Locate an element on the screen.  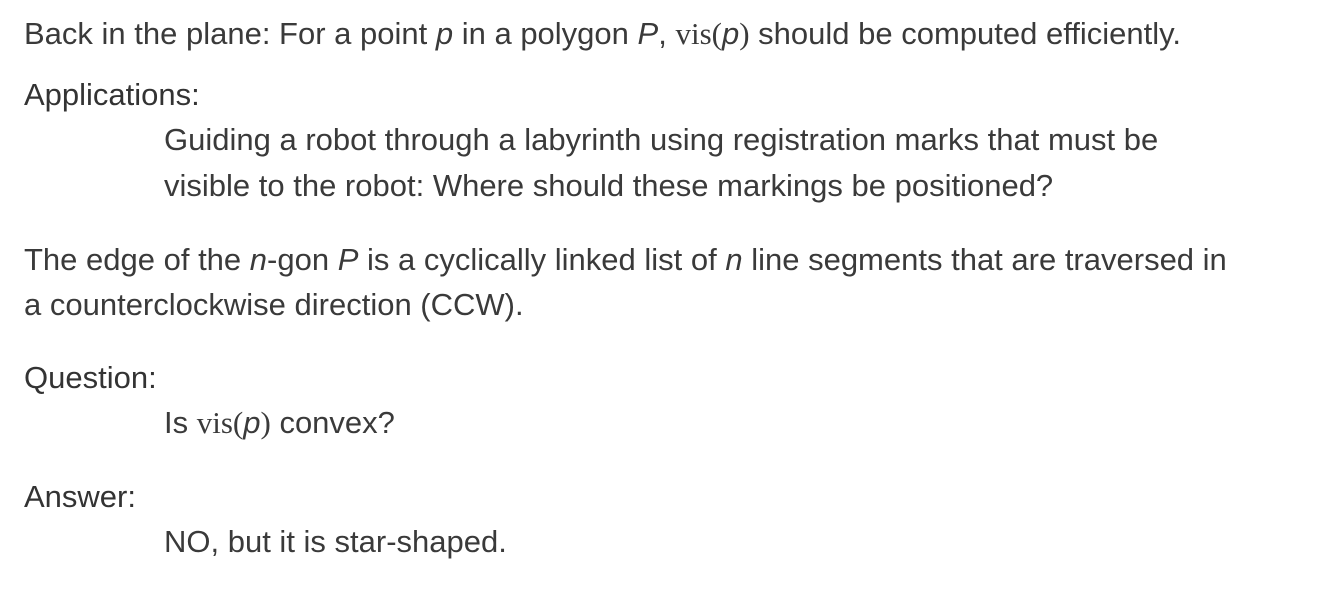
variable-n-2: n is located at coordinates (734, 259).